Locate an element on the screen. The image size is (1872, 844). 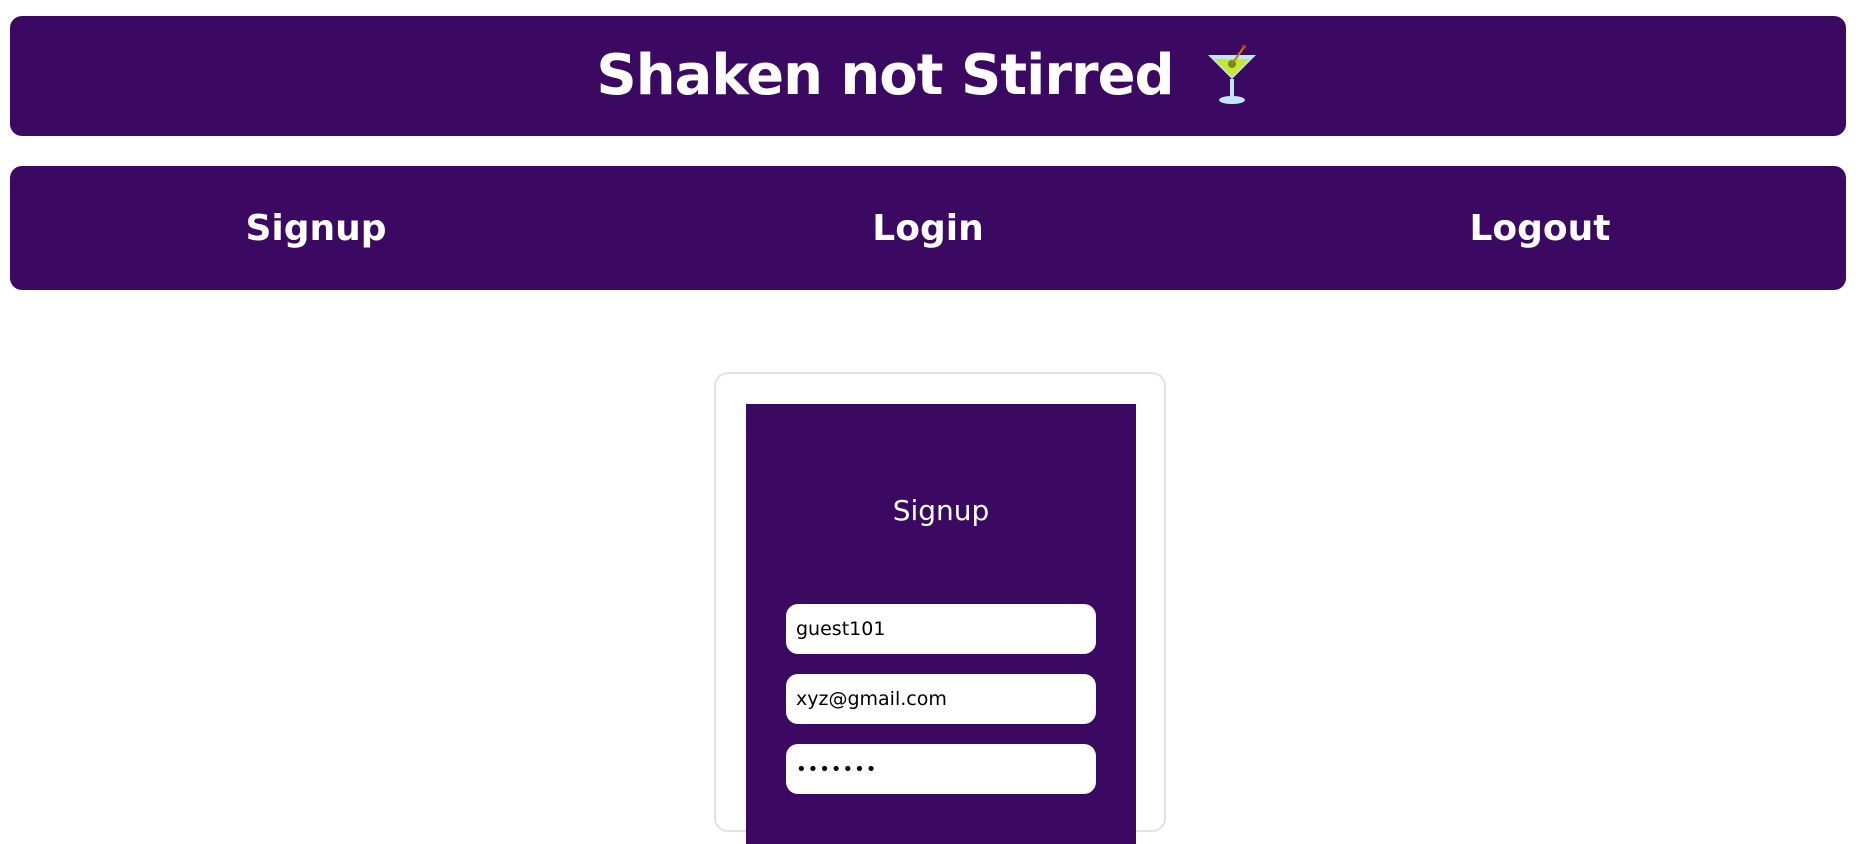
signup-card: Signup is located at coordinates (940, 608).